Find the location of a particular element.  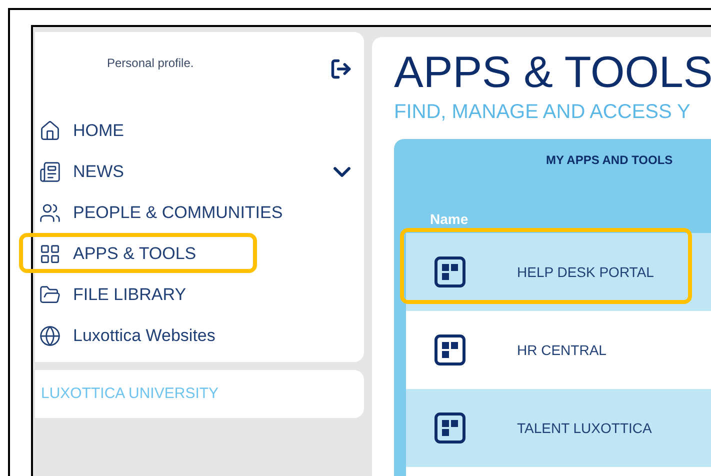

newspaper-icon is located at coordinates (50, 171).